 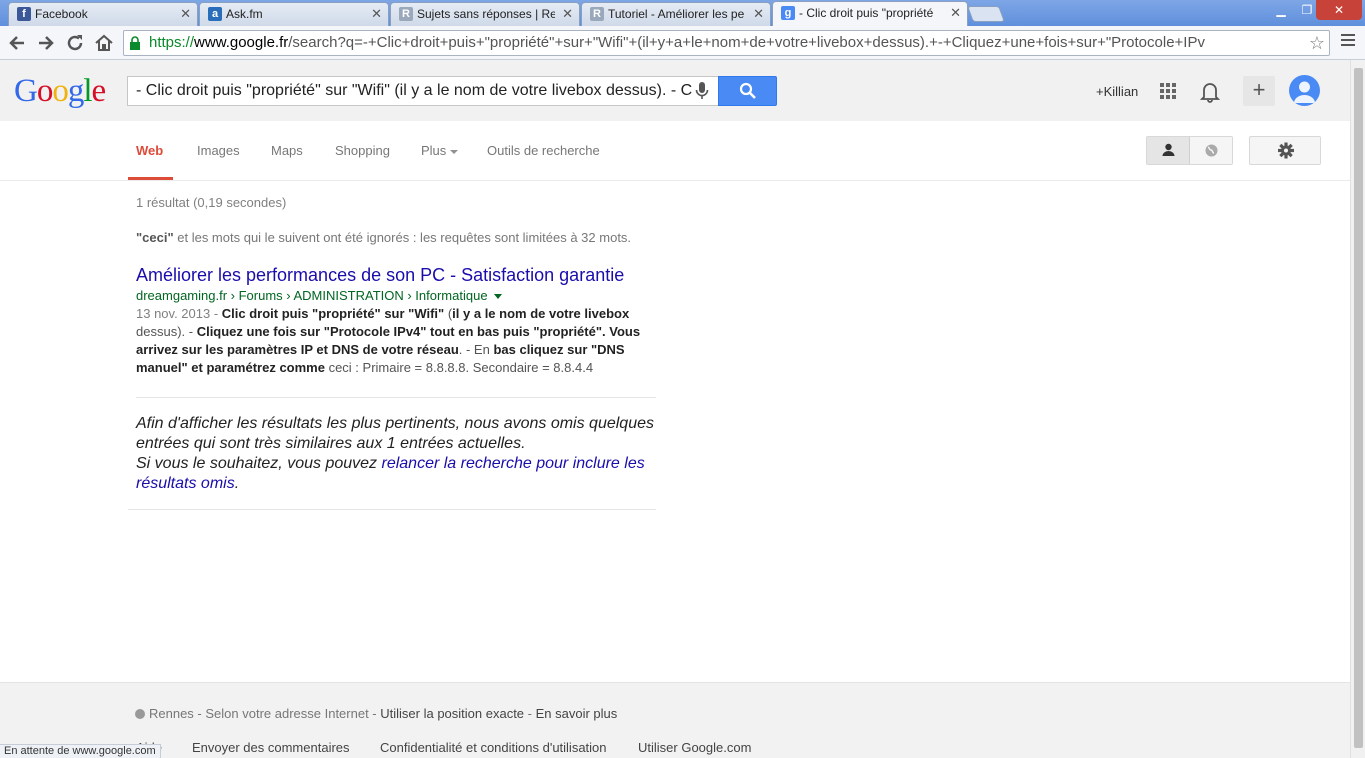 I want to click on global-results-button, so click(x=1211, y=150).